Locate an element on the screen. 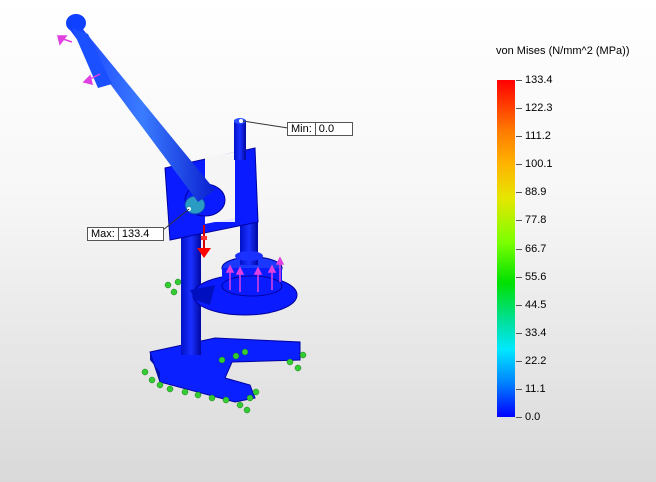  legend-tick-label: 100.1 is located at coordinates (539, 164).